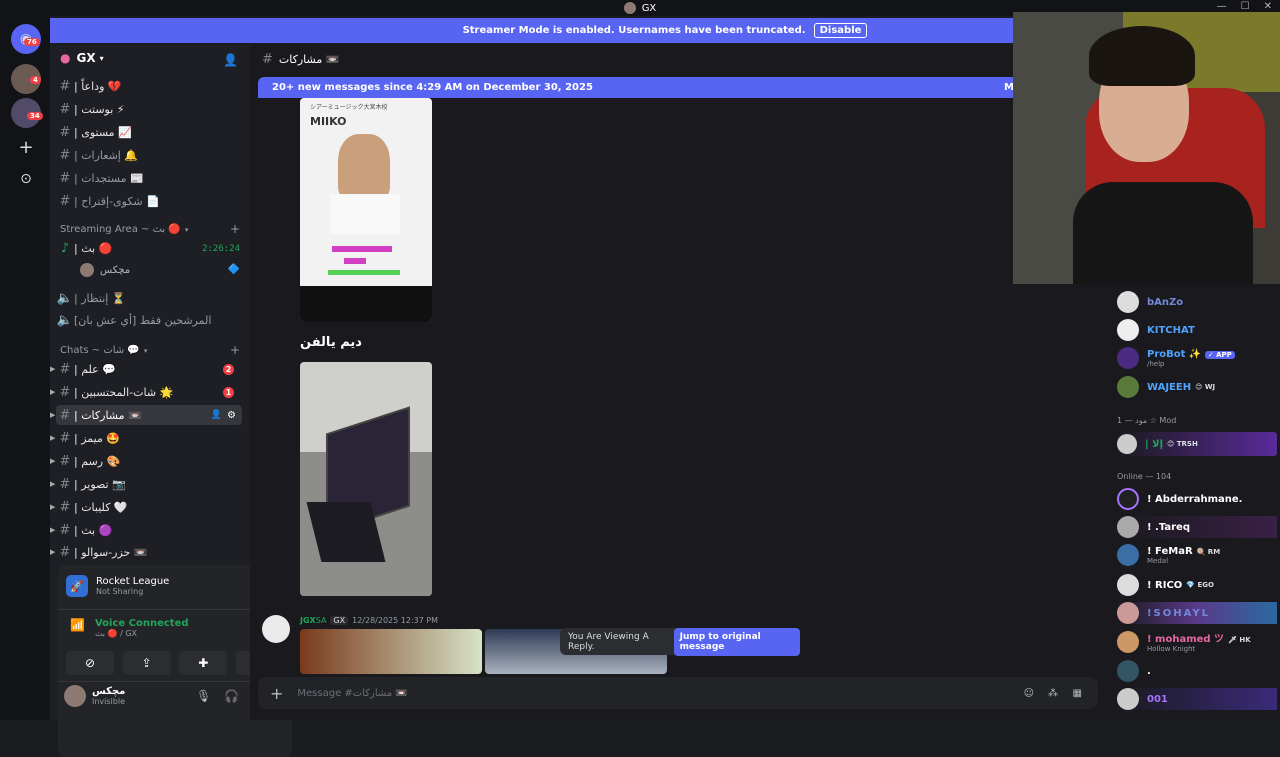 The height and width of the screenshot is (757, 1280). I want to click on author-name: JGX, so click(308, 620).